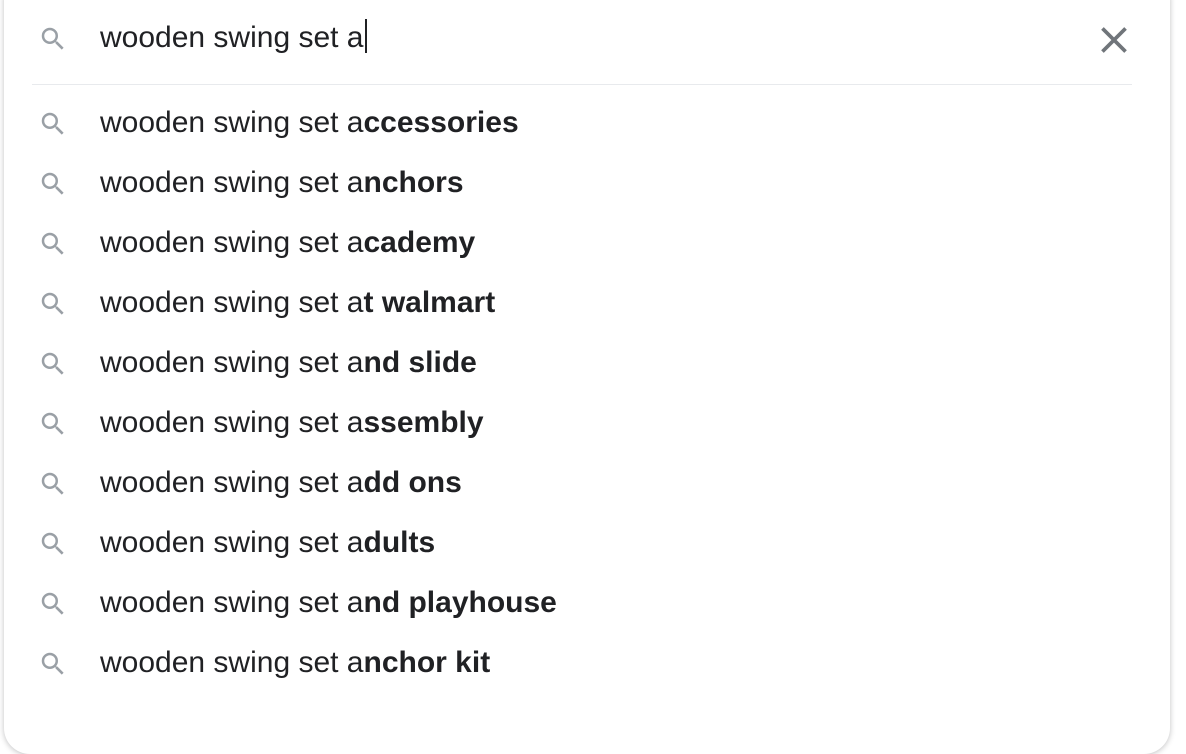 Image resolution: width=1186 pixels, height=754 pixels. Describe the element at coordinates (460, 602) in the screenshot. I see `suggestion-completion: nd playhouse` at that location.